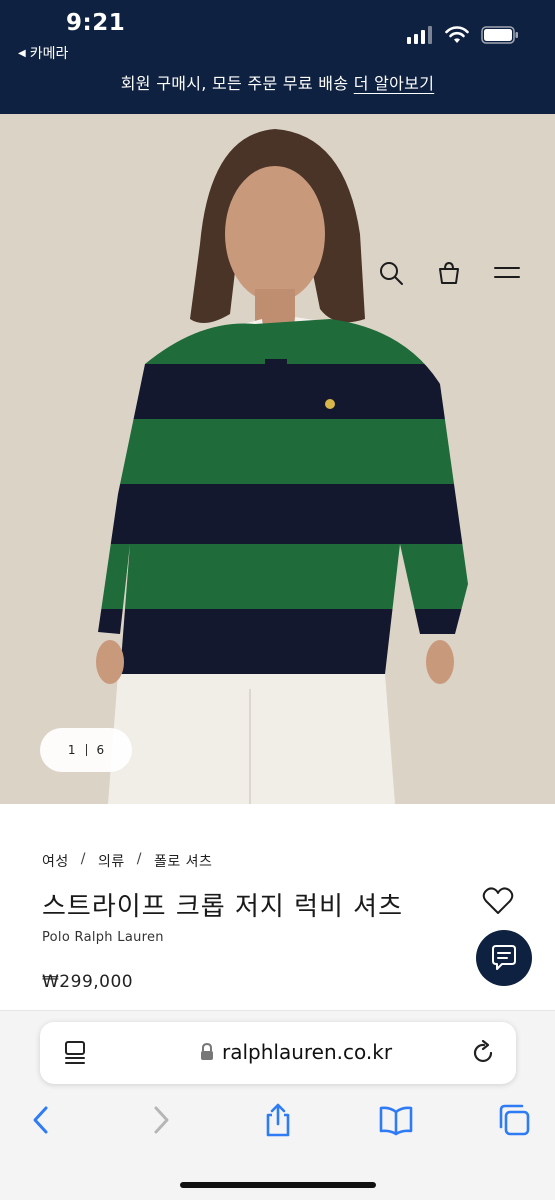  What do you see at coordinates (394, 83) in the screenshot?
I see `promo-link: 더 알아보기` at bounding box center [394, 83].